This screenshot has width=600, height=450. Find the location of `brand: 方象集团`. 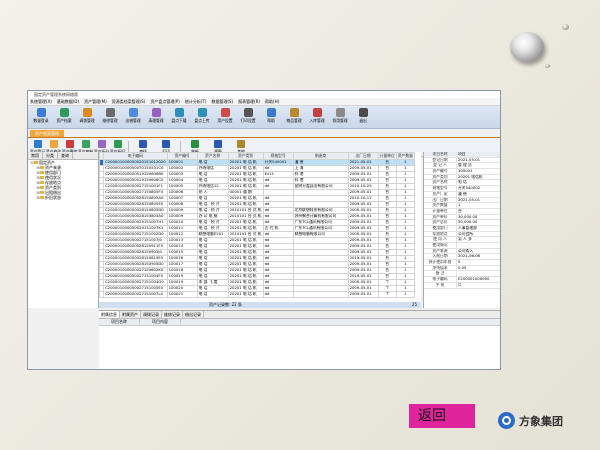

brand: 方象集团 is located at coordinates (530, 420).